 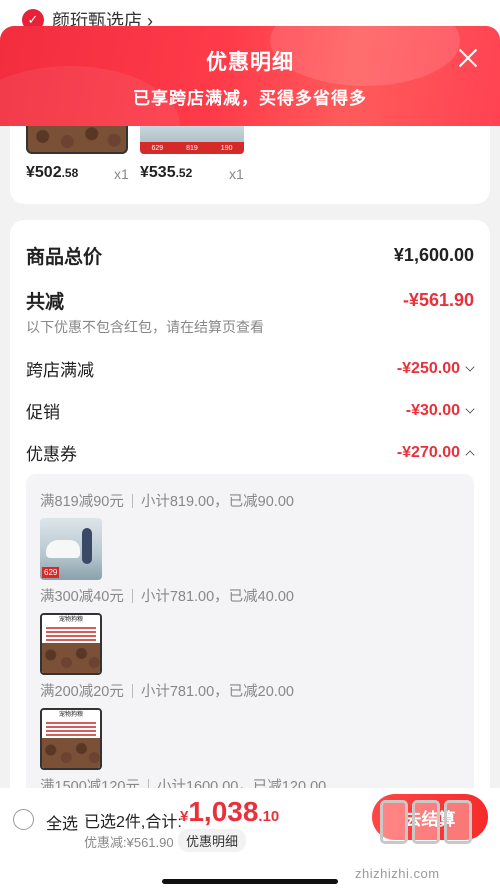 I want to click on cross-store-value: -¥250.00, so click(x=428, y=368).